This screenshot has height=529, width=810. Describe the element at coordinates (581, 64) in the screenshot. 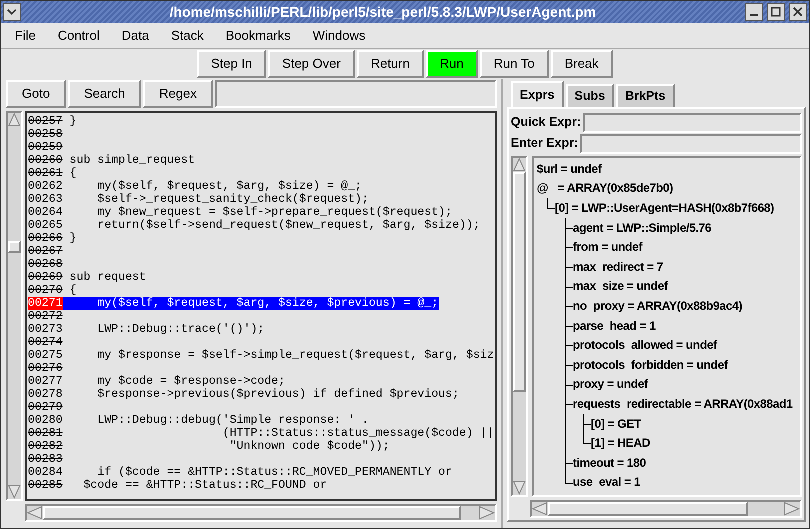

I see `toolbar-button: Break` at that location.